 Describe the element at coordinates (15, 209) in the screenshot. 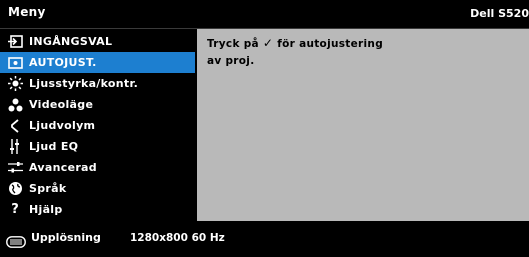

I see `help-icon: ?` at that location.